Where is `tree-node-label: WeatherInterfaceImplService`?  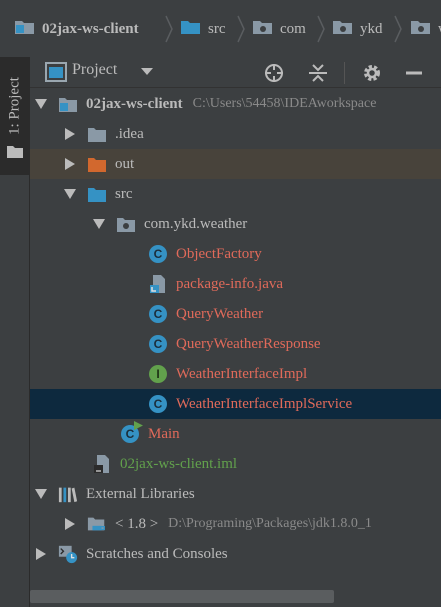
tree-node-label: WeatherInterfaceImplService is located at coordinates (264, 403).